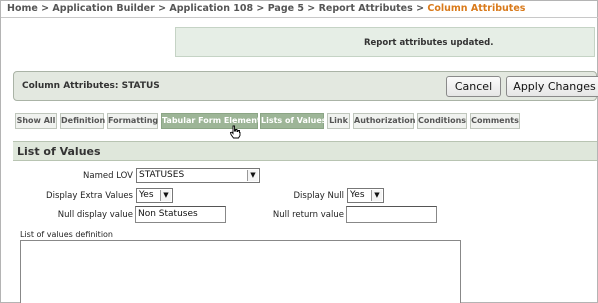 The image size is (598, 303). Describe the element at coordinates (365, 195) in the screenshot. I see `display-null-select: Yes ▼` at that location.